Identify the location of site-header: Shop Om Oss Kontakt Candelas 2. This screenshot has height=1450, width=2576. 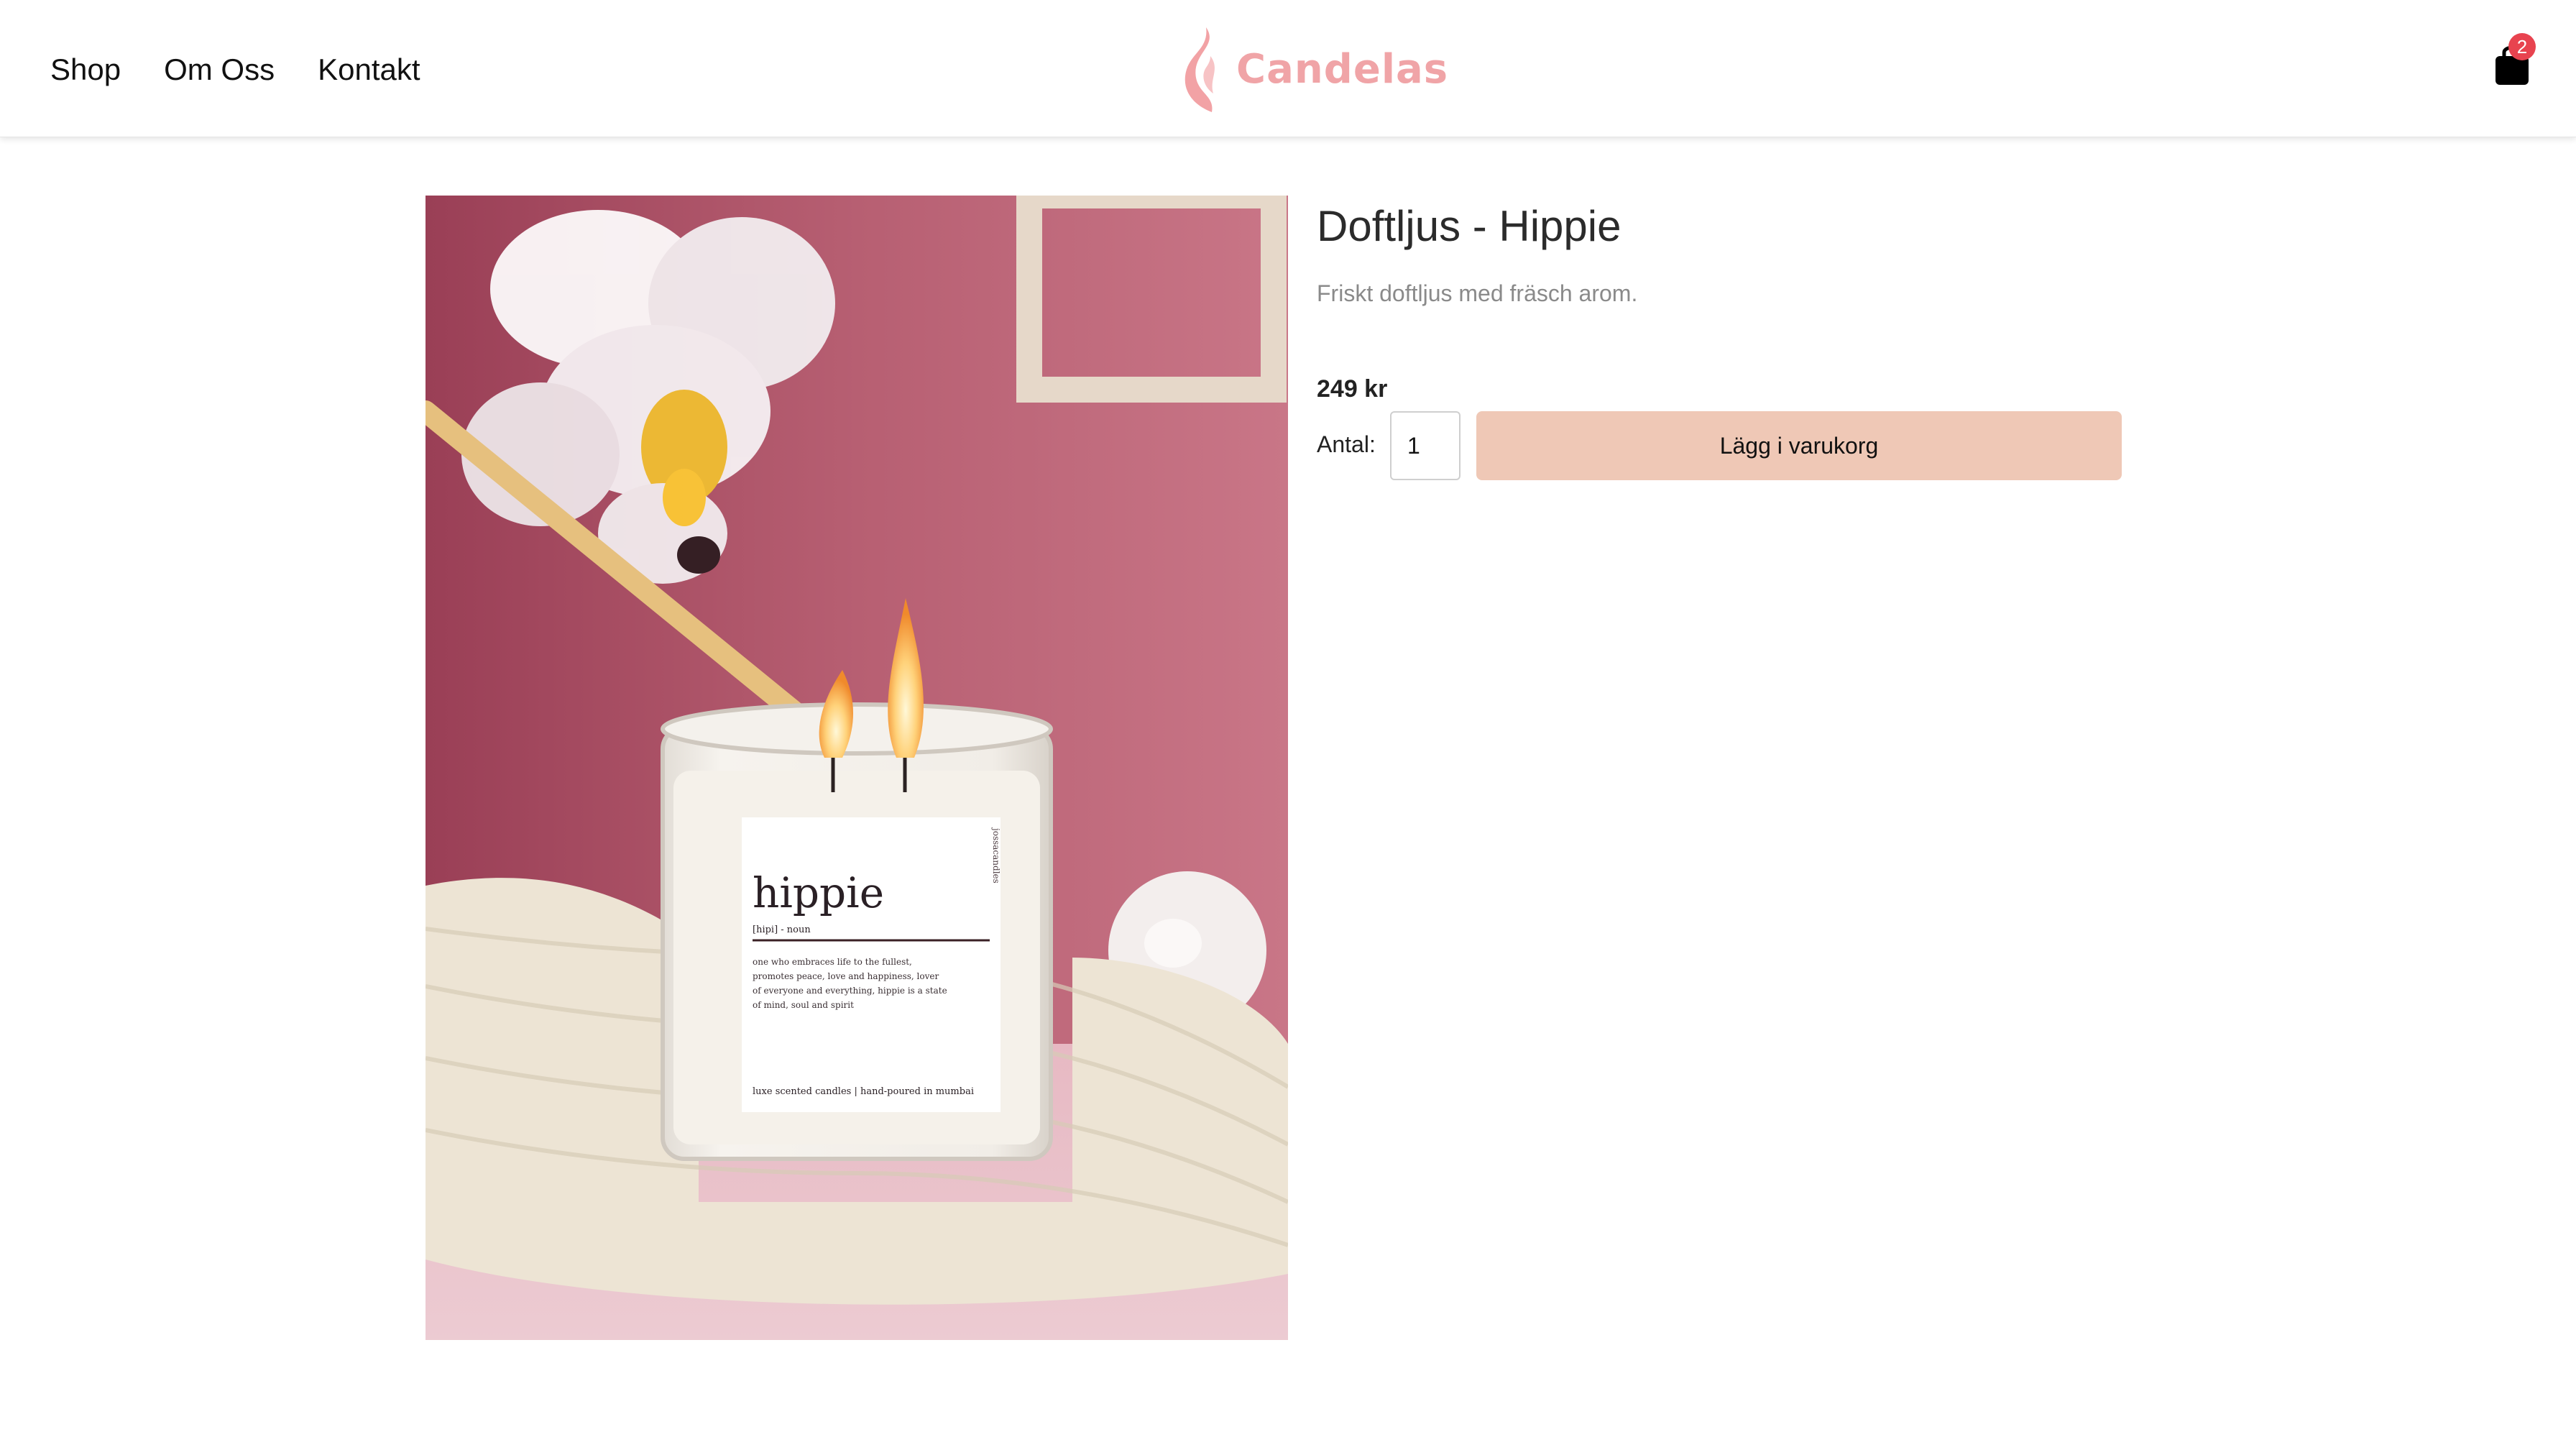
(1288, 68).